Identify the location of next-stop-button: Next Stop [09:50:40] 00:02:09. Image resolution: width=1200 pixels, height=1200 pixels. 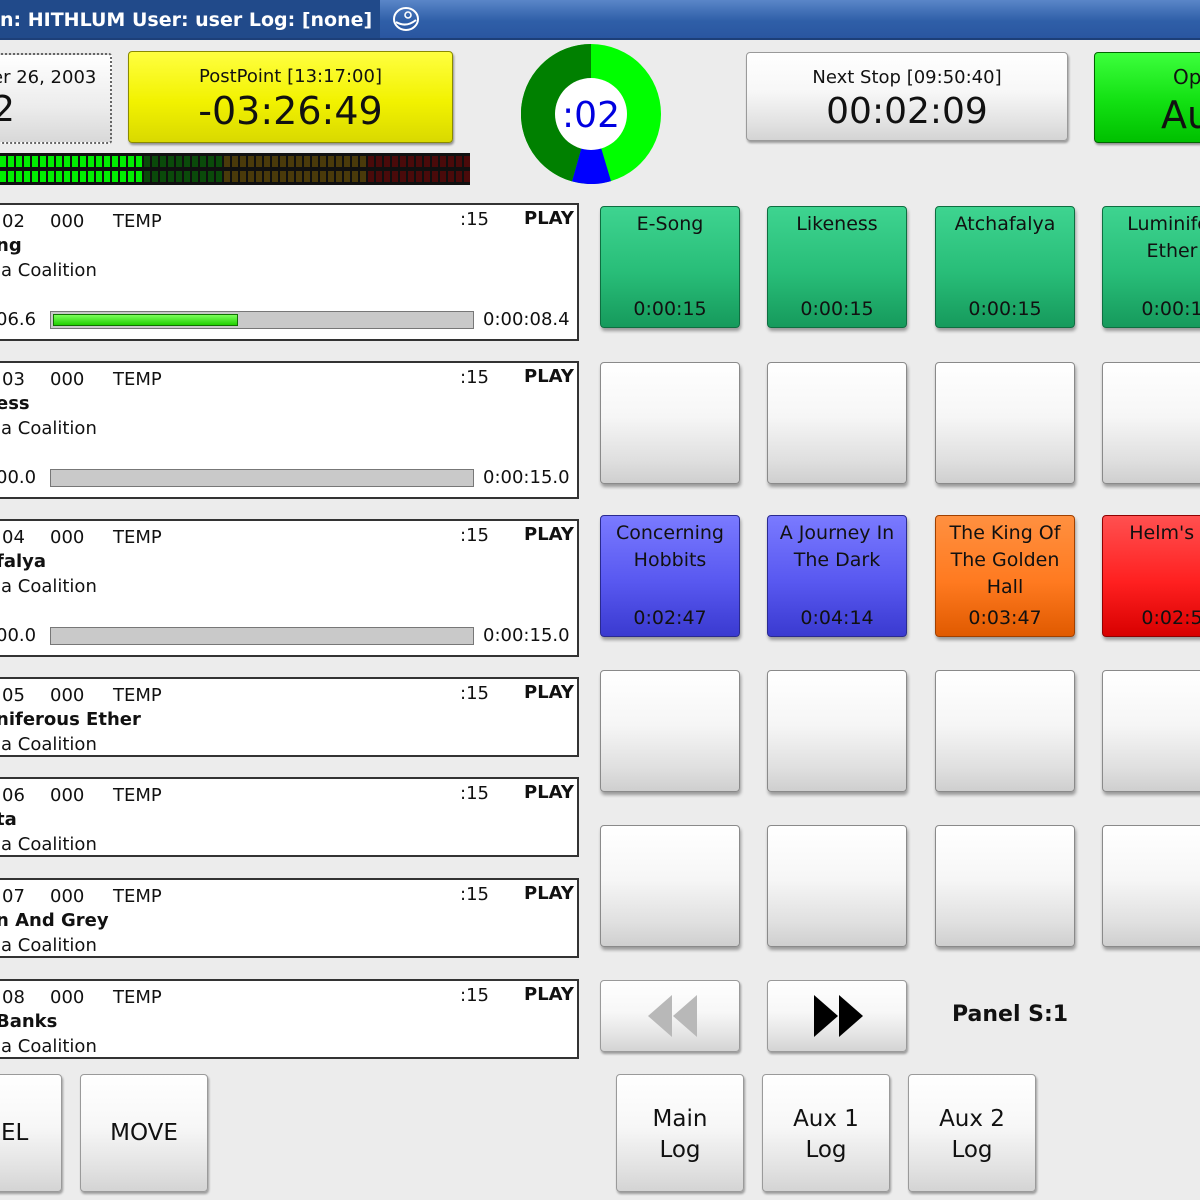
(907, 96).